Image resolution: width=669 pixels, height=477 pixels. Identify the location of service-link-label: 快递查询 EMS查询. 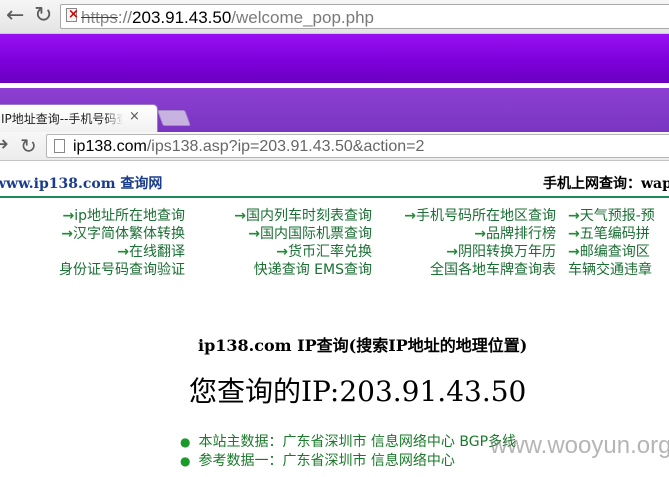
(312, 270).